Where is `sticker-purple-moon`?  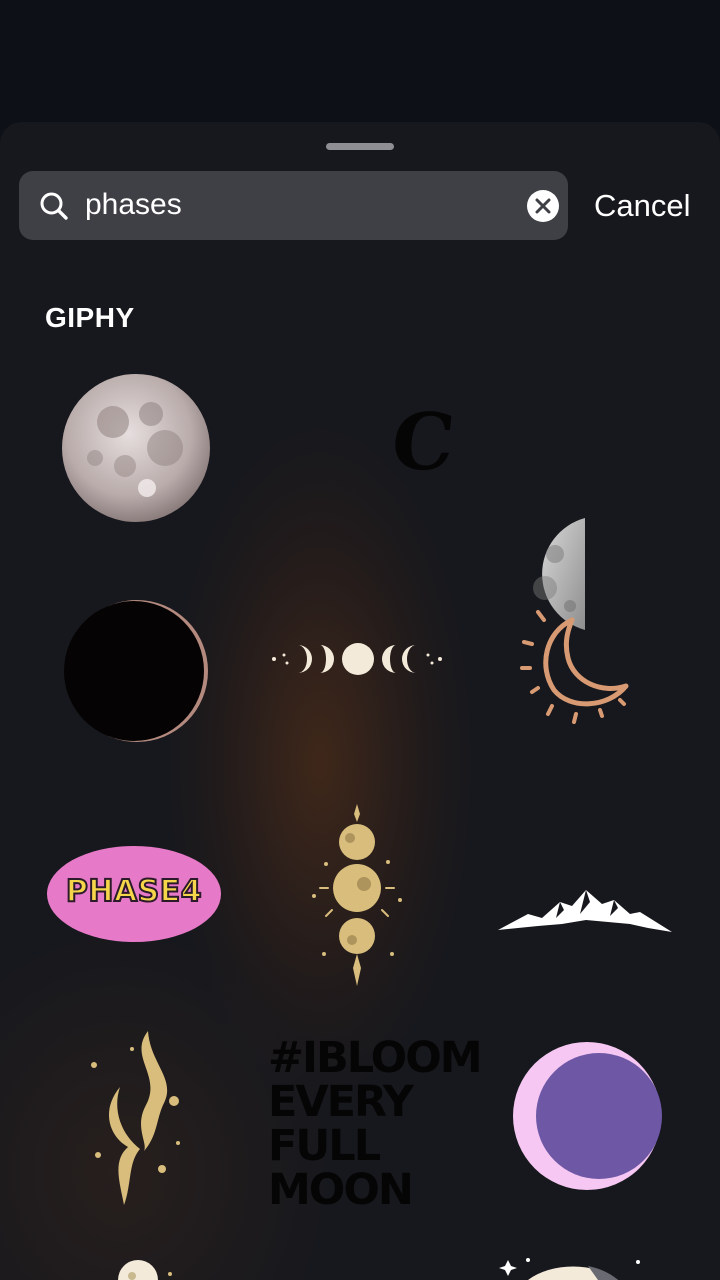
sticker-purple-moon is located at coordinates (587, 1116).